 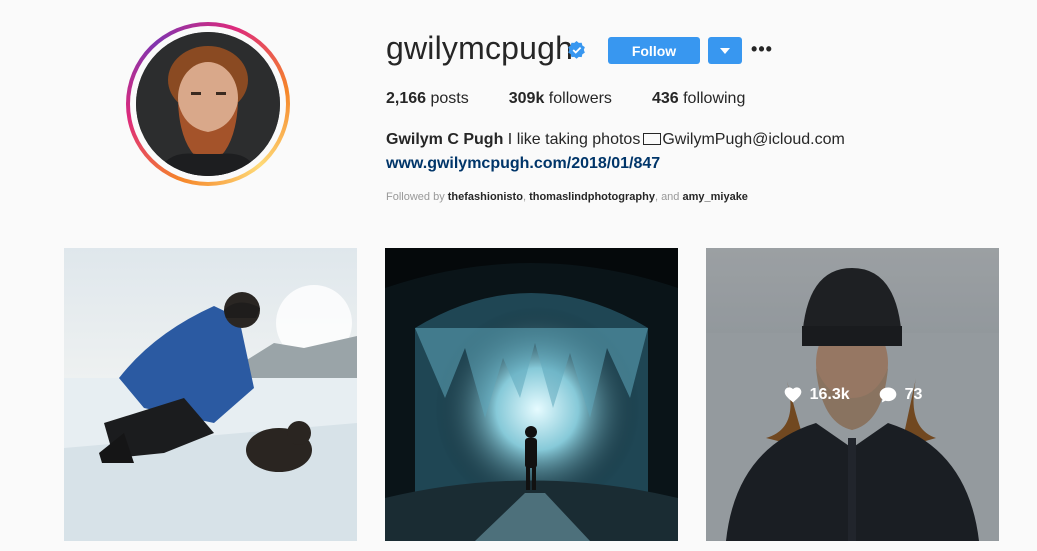 I want to click on chevron-down-icon, so click(x=725, y=50).